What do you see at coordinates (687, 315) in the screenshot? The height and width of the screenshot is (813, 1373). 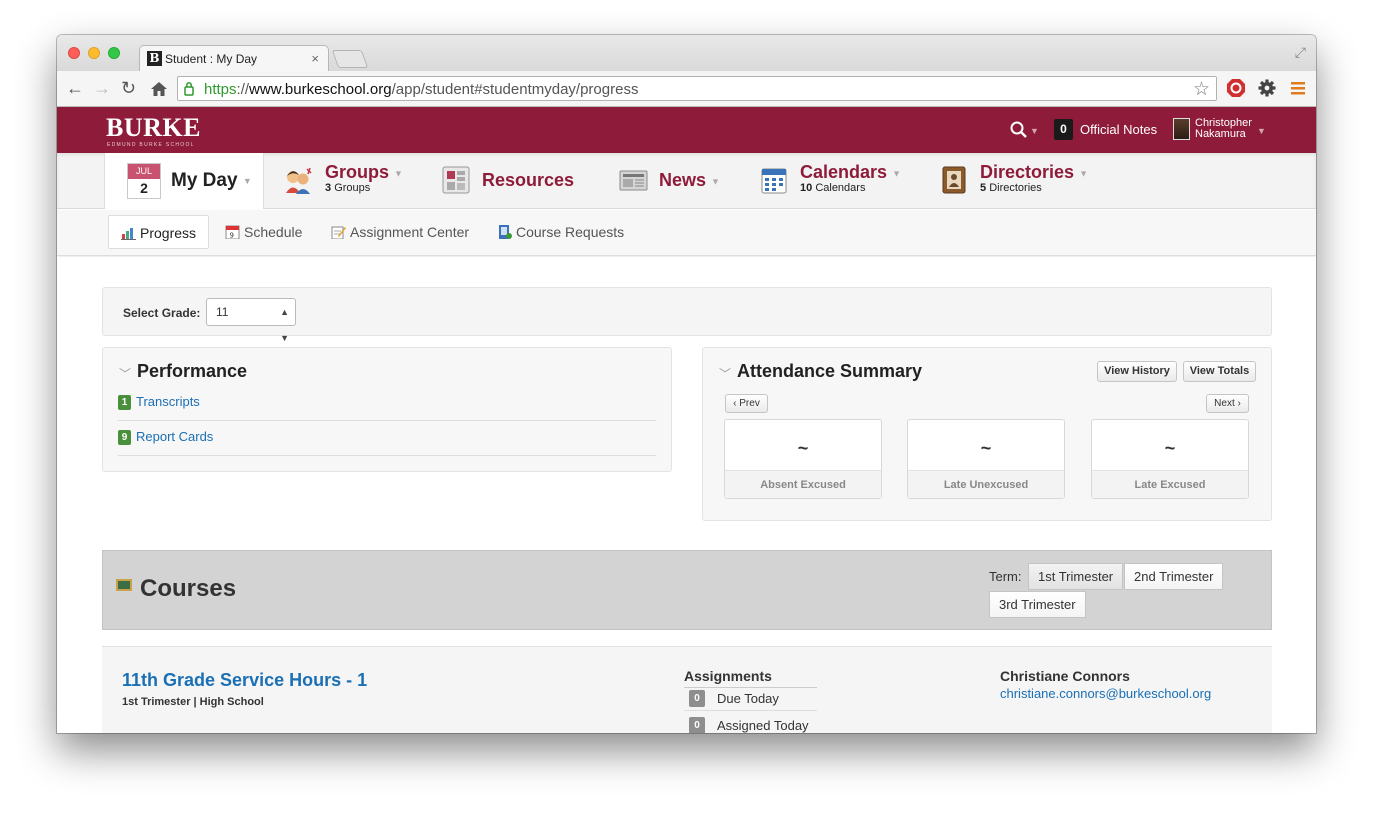 I see `grade-selector-bar: Select Grade: 11 ▲ ▼` at bounding box center [687, 315].